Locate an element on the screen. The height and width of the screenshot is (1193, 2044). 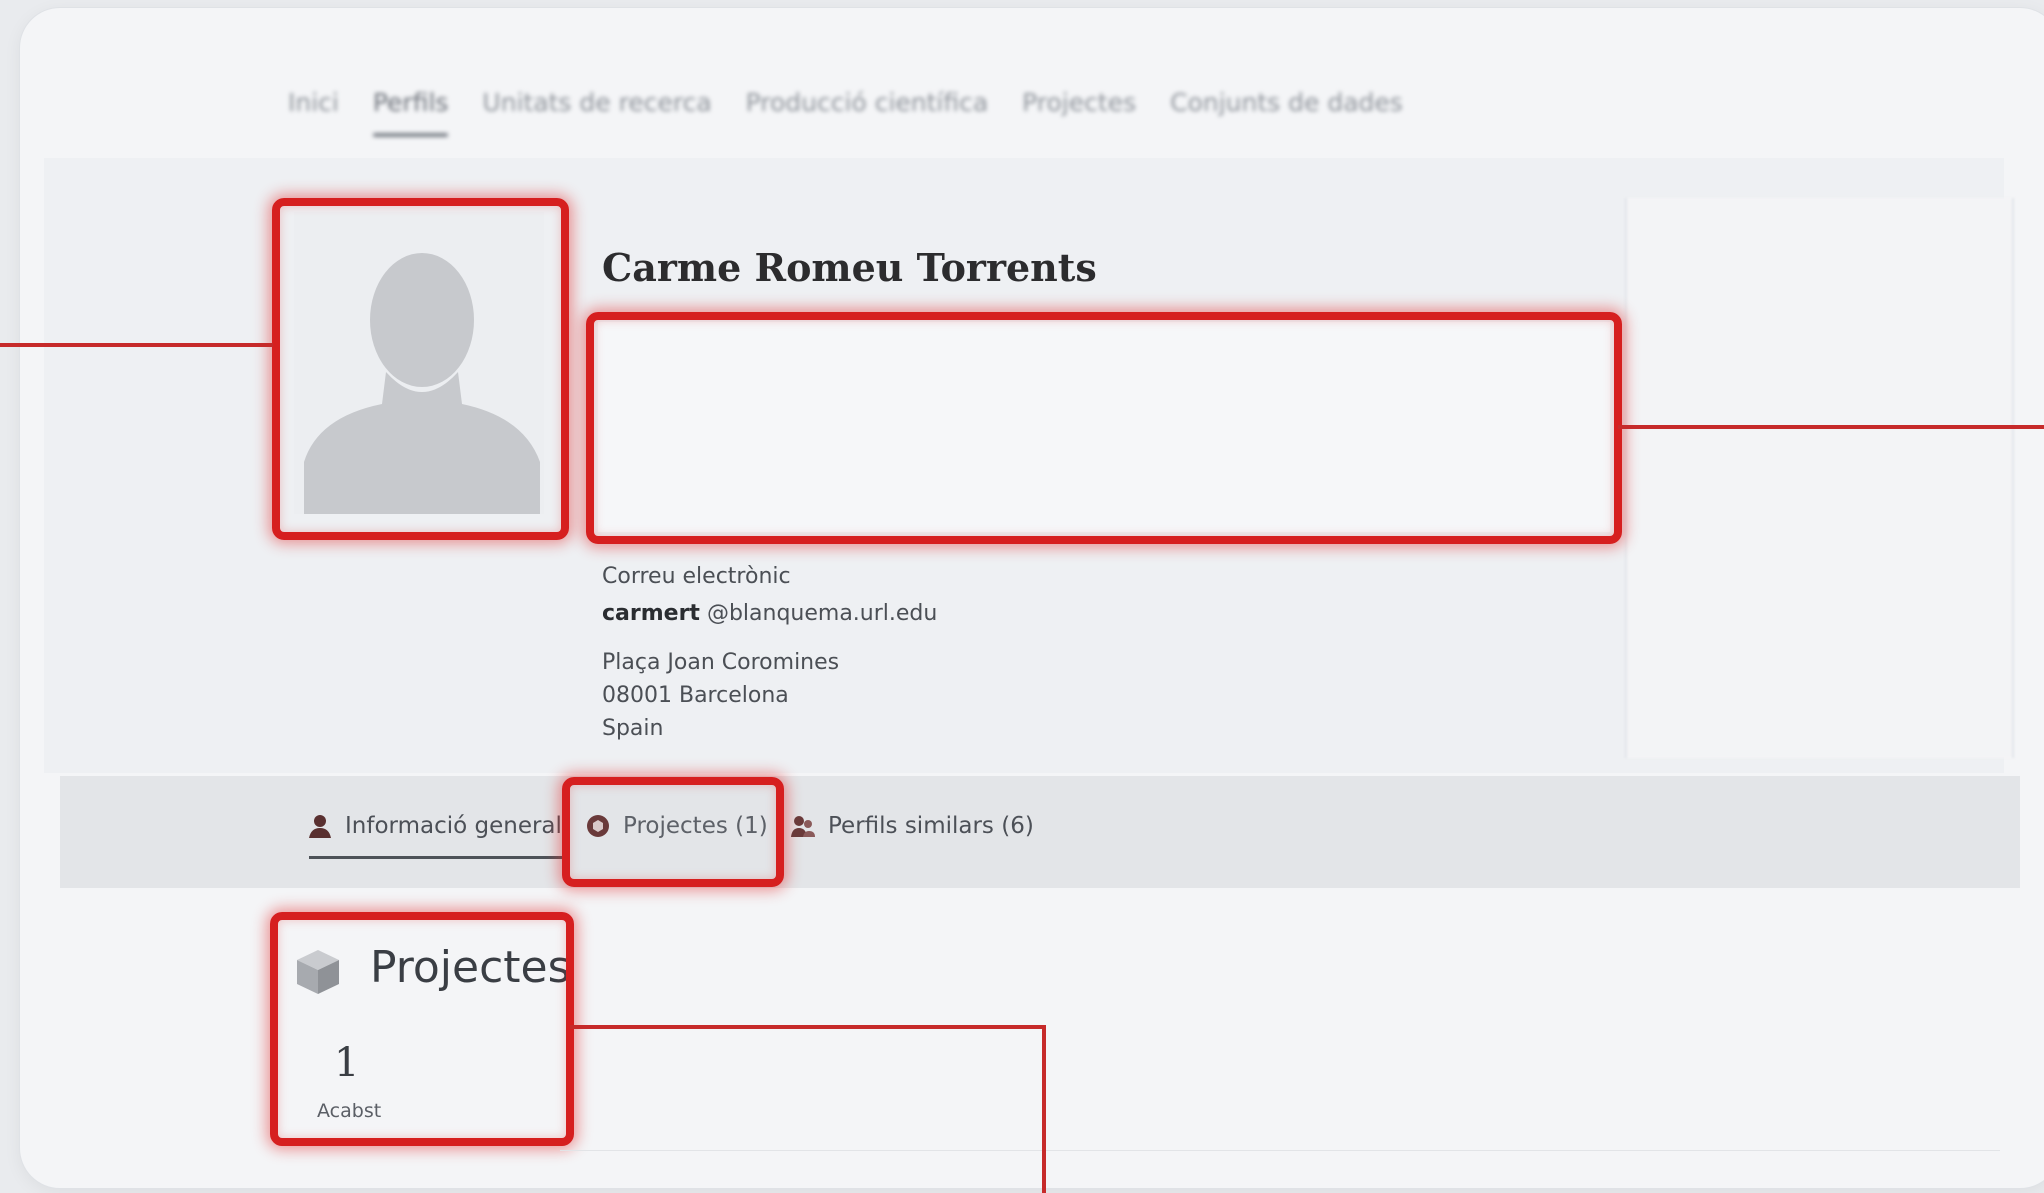
callout-line-description is located at coordinates (1831, 427).